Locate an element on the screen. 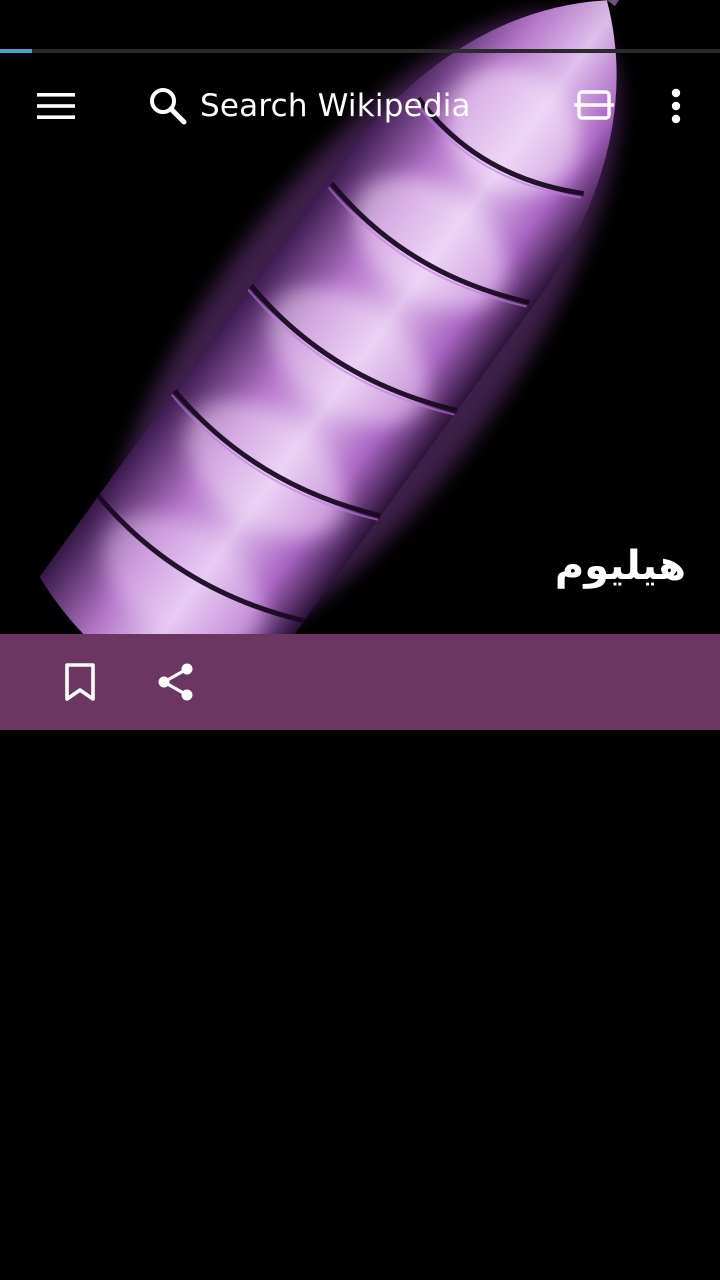 This screenshot has height=1280, width=720. share-button is located at coordinates (176, 682).